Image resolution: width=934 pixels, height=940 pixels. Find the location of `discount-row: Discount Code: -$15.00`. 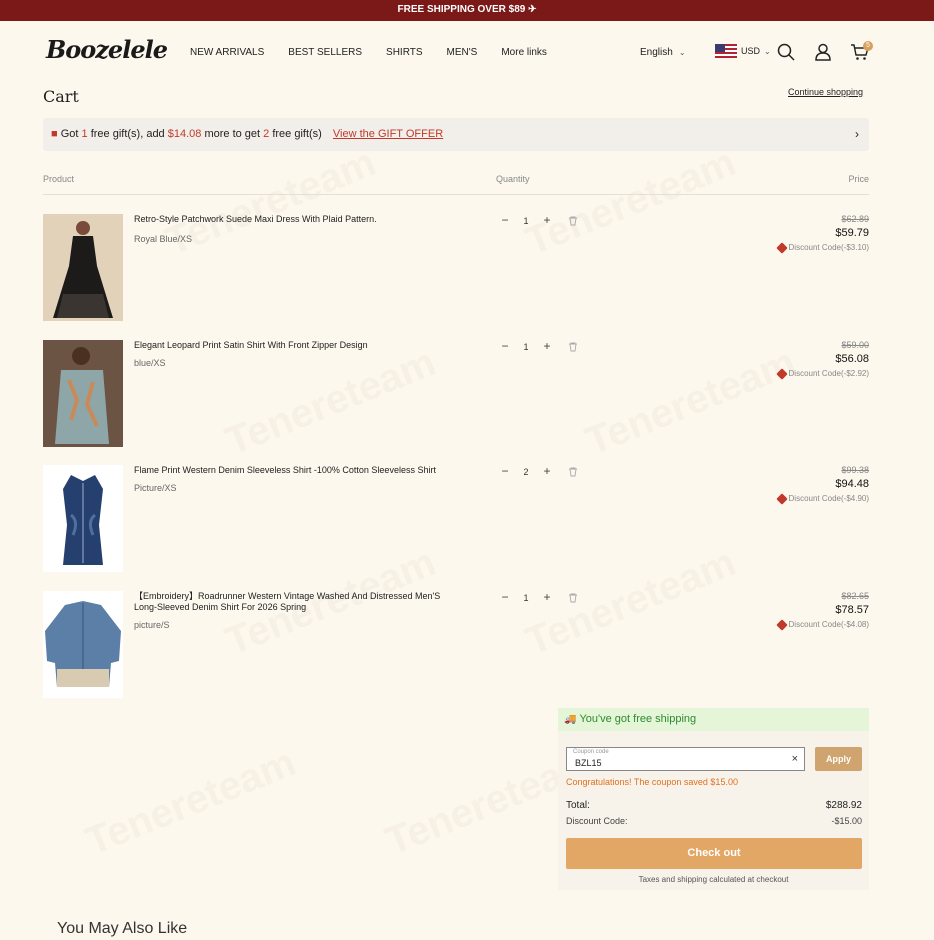

discount-row: Discount Code: -$15.00 is located at coordinates (714, 821).